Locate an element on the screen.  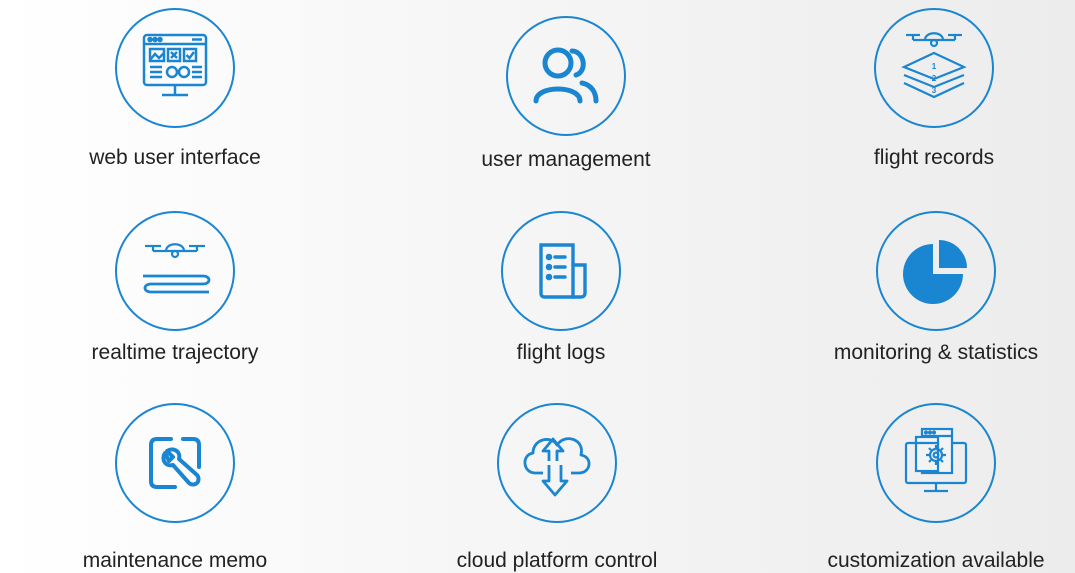
layer-number: 1 is located at coordinates (934, 66).